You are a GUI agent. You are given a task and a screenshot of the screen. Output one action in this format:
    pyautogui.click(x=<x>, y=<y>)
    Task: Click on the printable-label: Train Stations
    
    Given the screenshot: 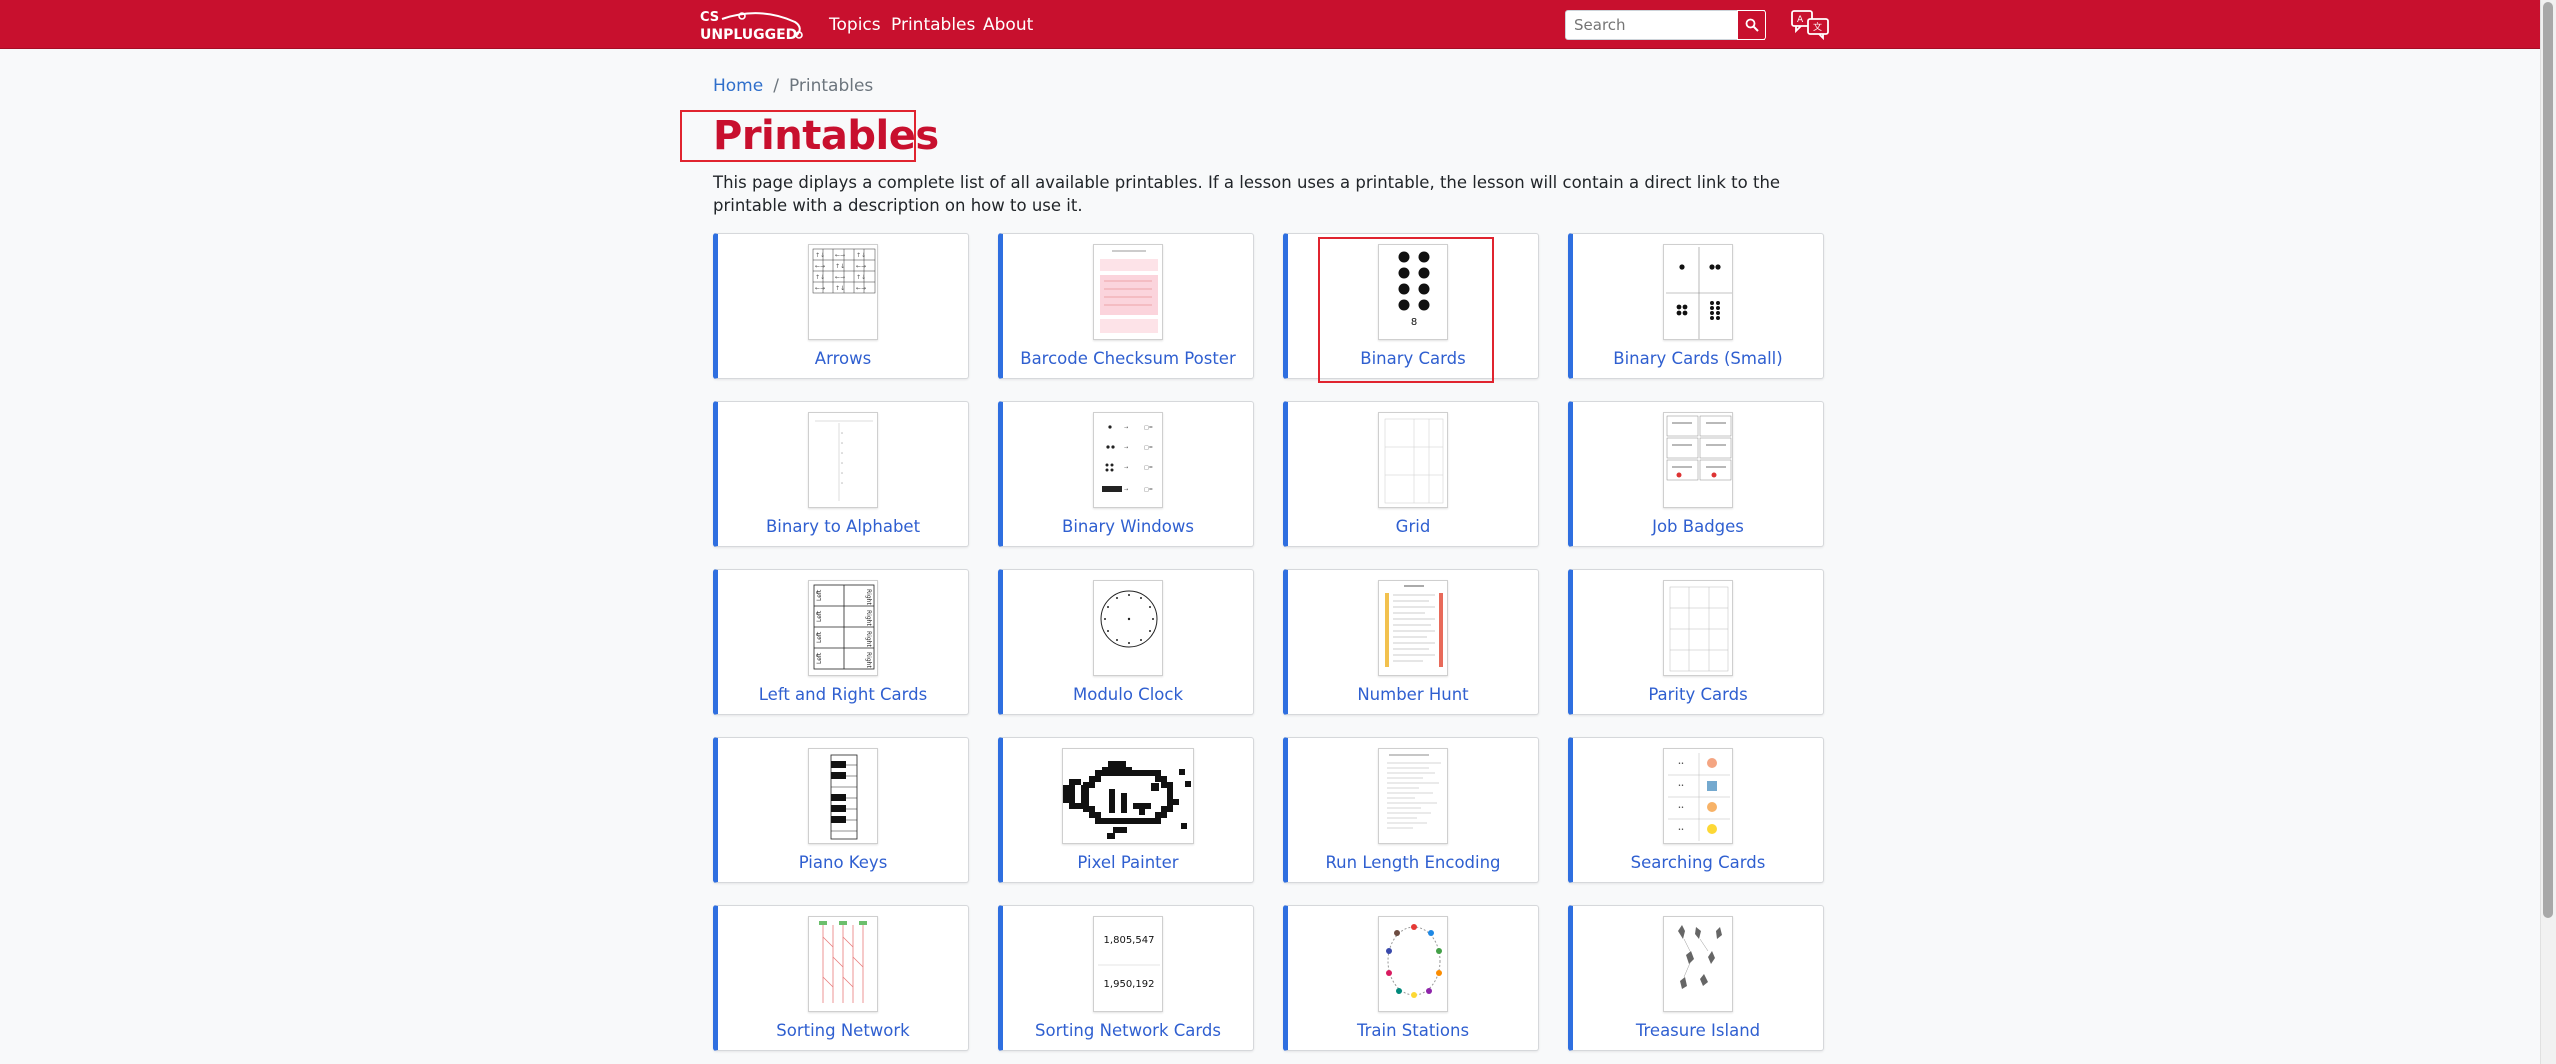 What is the action you would take?
    pyautogui.click(x=1413, y=1030)
    